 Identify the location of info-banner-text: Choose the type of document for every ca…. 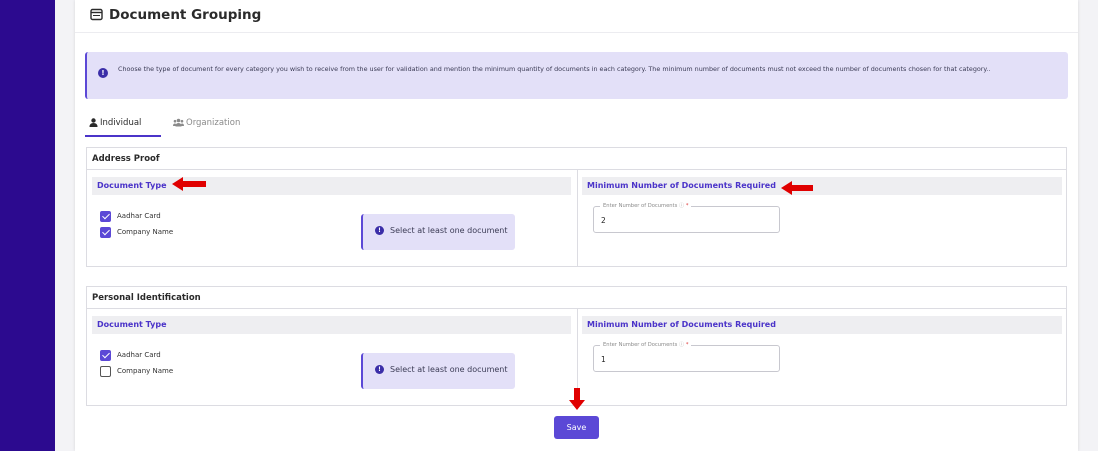
(554, 69).